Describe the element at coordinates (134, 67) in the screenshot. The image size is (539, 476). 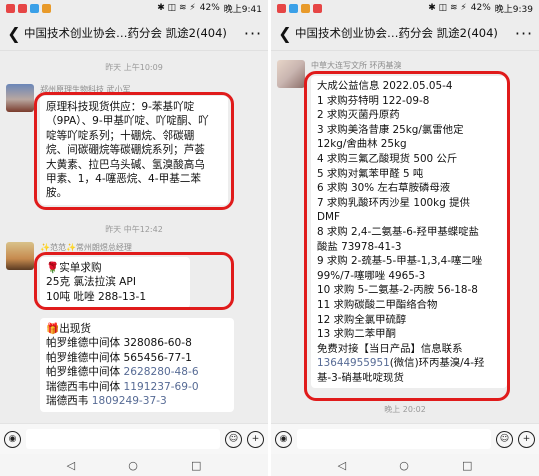
I see `timestamp: 昨天 上午10:09` at that location.